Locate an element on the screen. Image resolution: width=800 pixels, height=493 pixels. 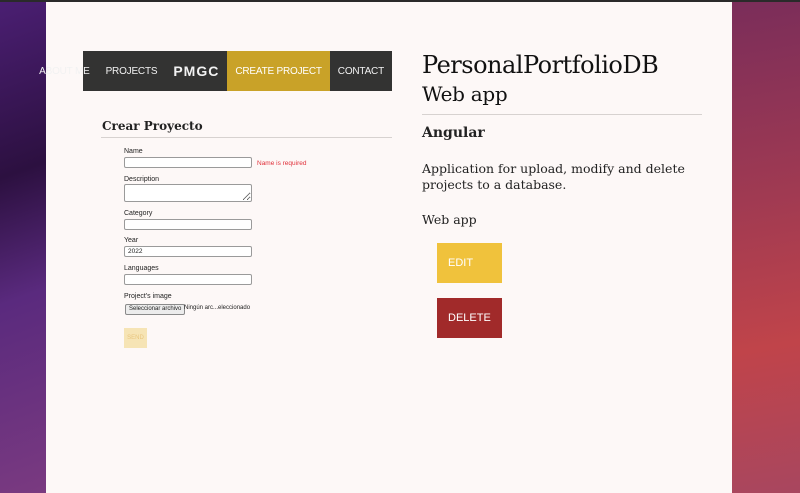
name-input is located at coordinates (188, 162).